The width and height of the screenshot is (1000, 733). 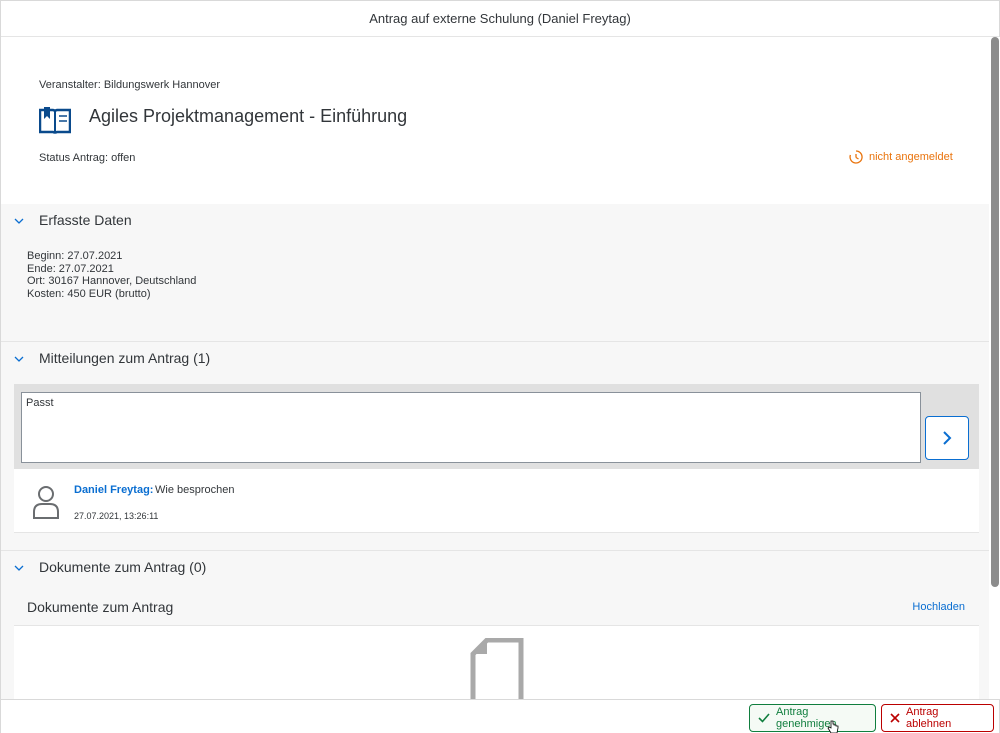 I want to click on reject-button-label: Antrag ablehnen, so click(x=929, y=718).